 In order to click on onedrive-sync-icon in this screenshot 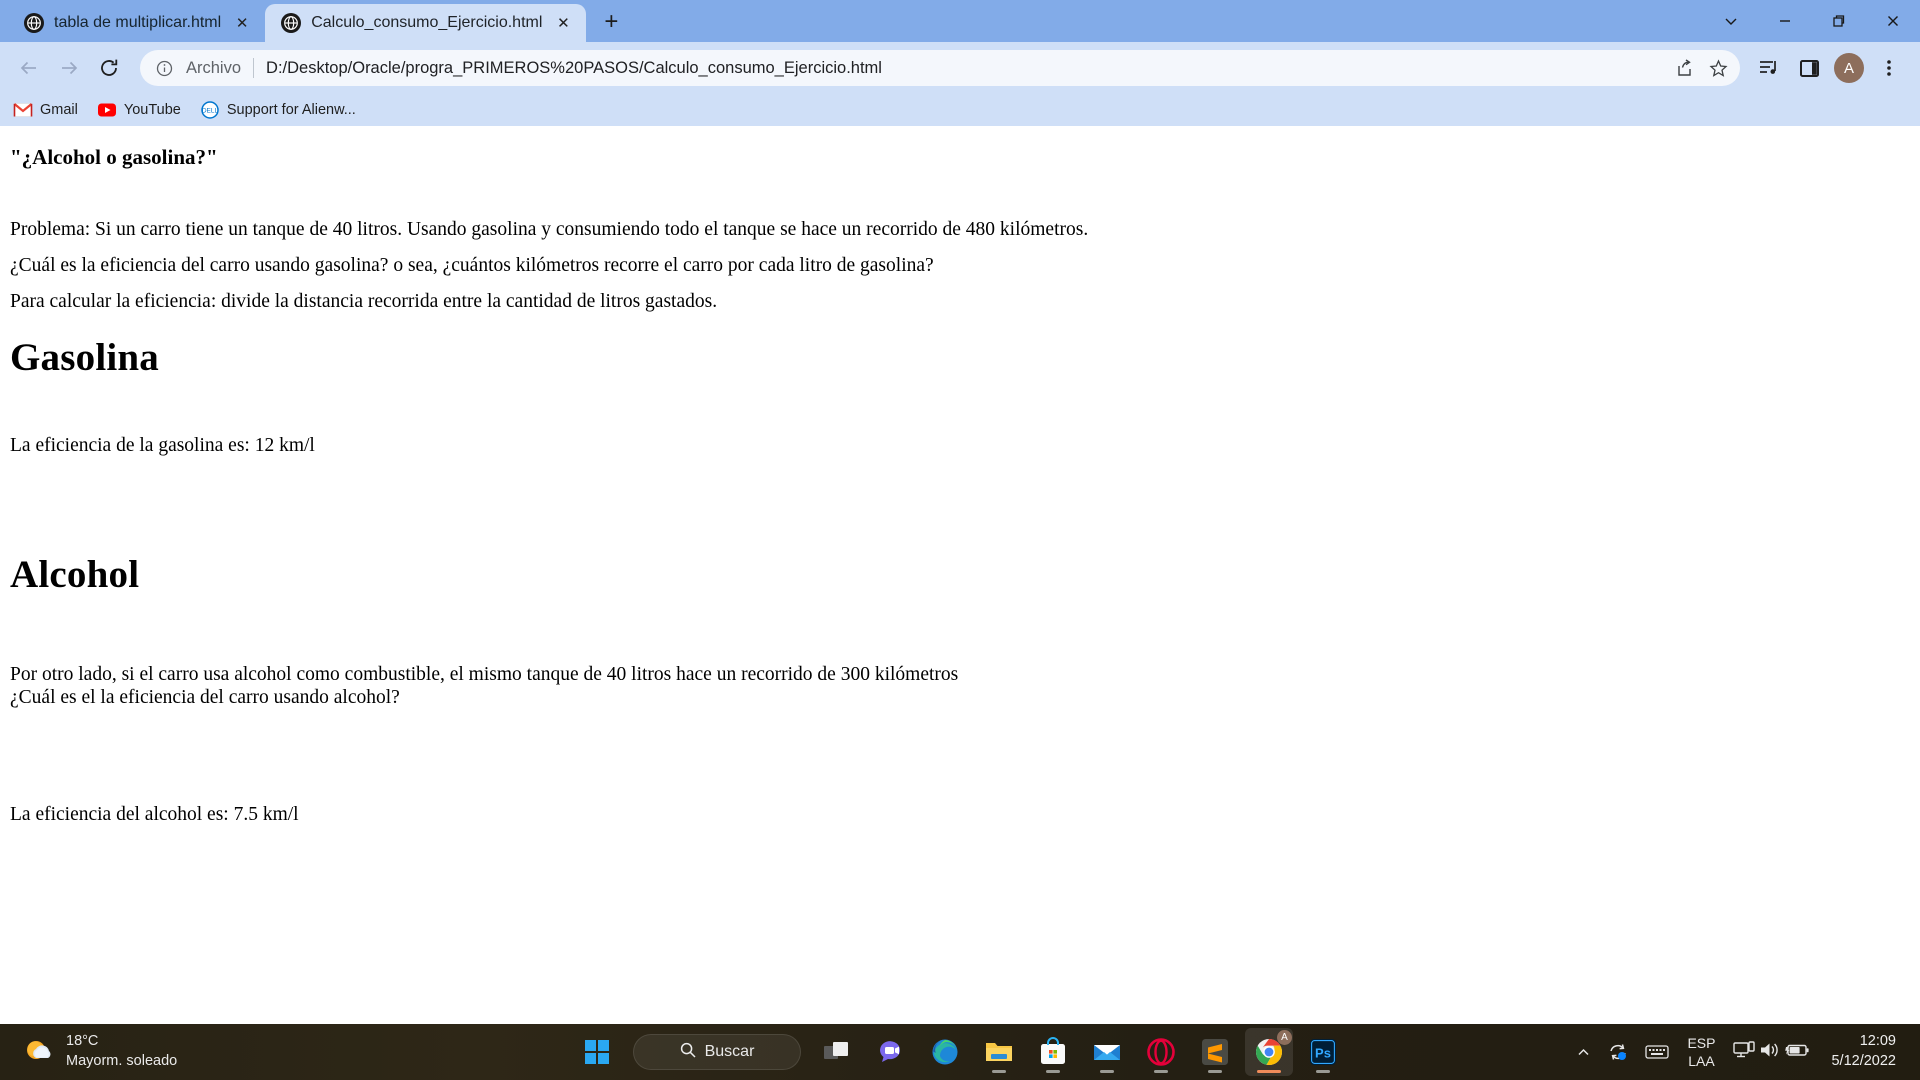, I will do `click(1618, 1052)`.